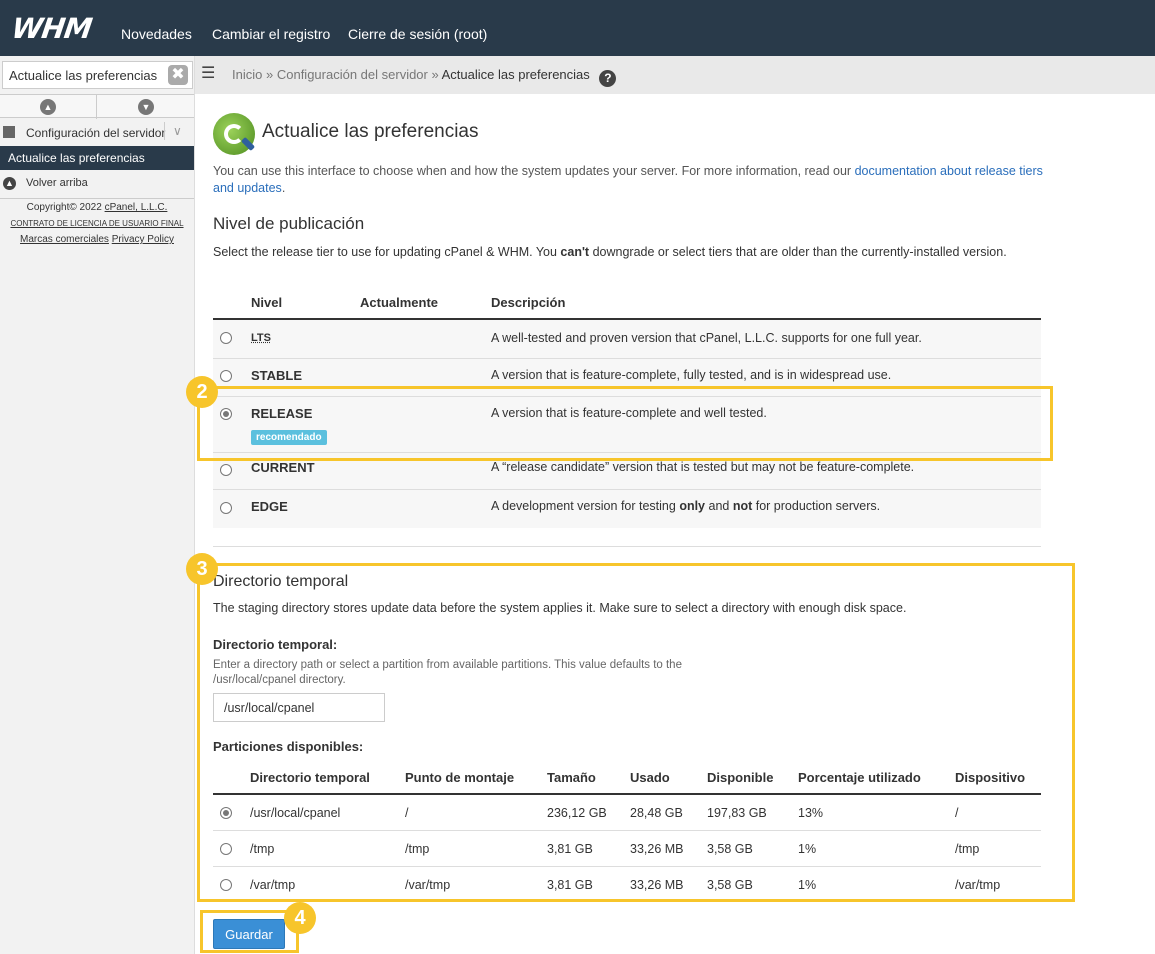 The width and height of the screenshot is (1155, 954). I want to click on section-title-release-tier: Nivel de publicación, so click(289, 223).